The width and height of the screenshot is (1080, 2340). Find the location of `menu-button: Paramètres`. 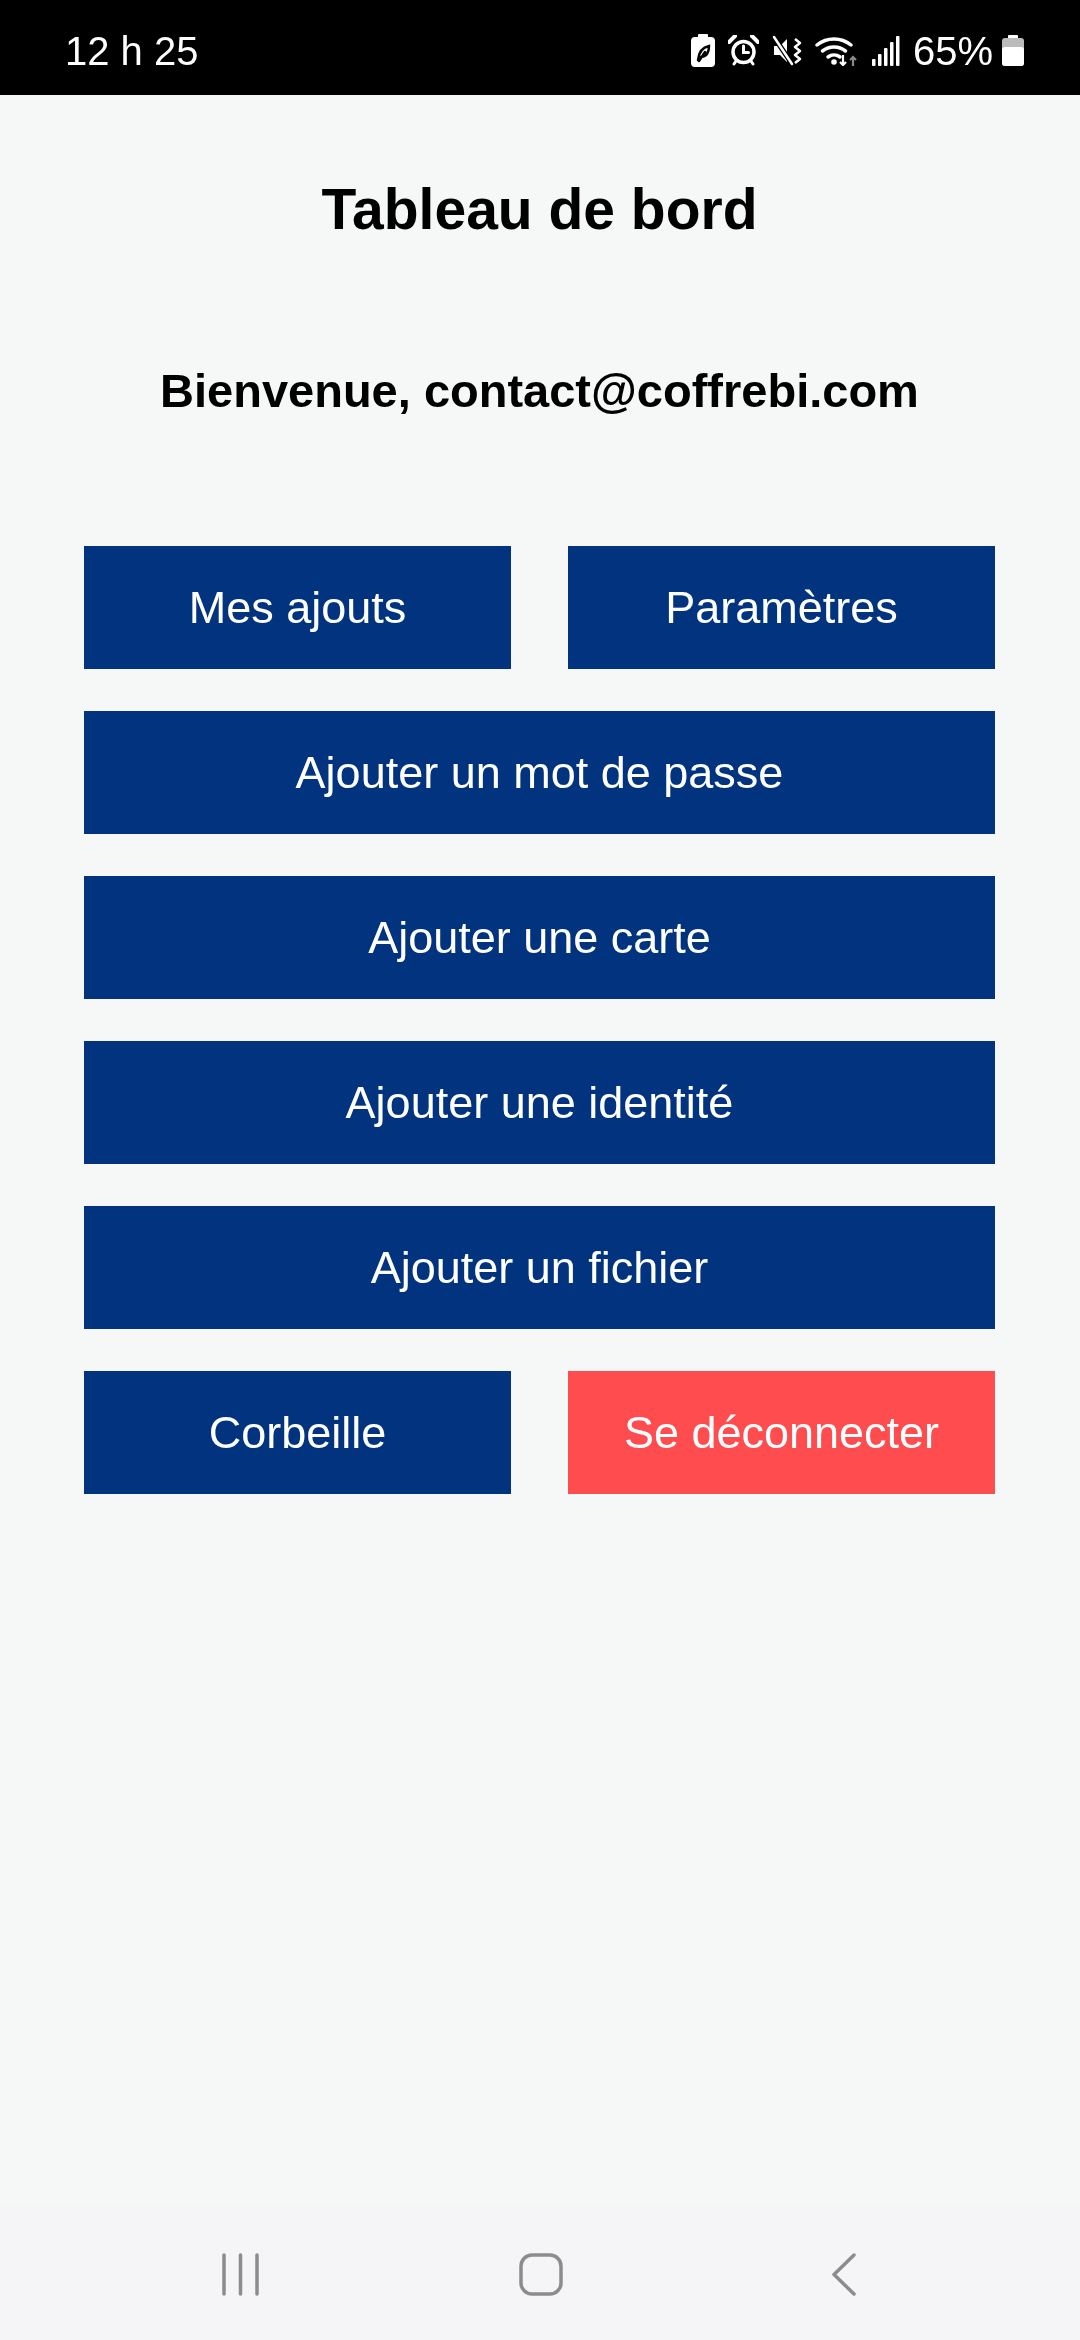

menu-button: Paramètres is located at coordinates (781, 608).